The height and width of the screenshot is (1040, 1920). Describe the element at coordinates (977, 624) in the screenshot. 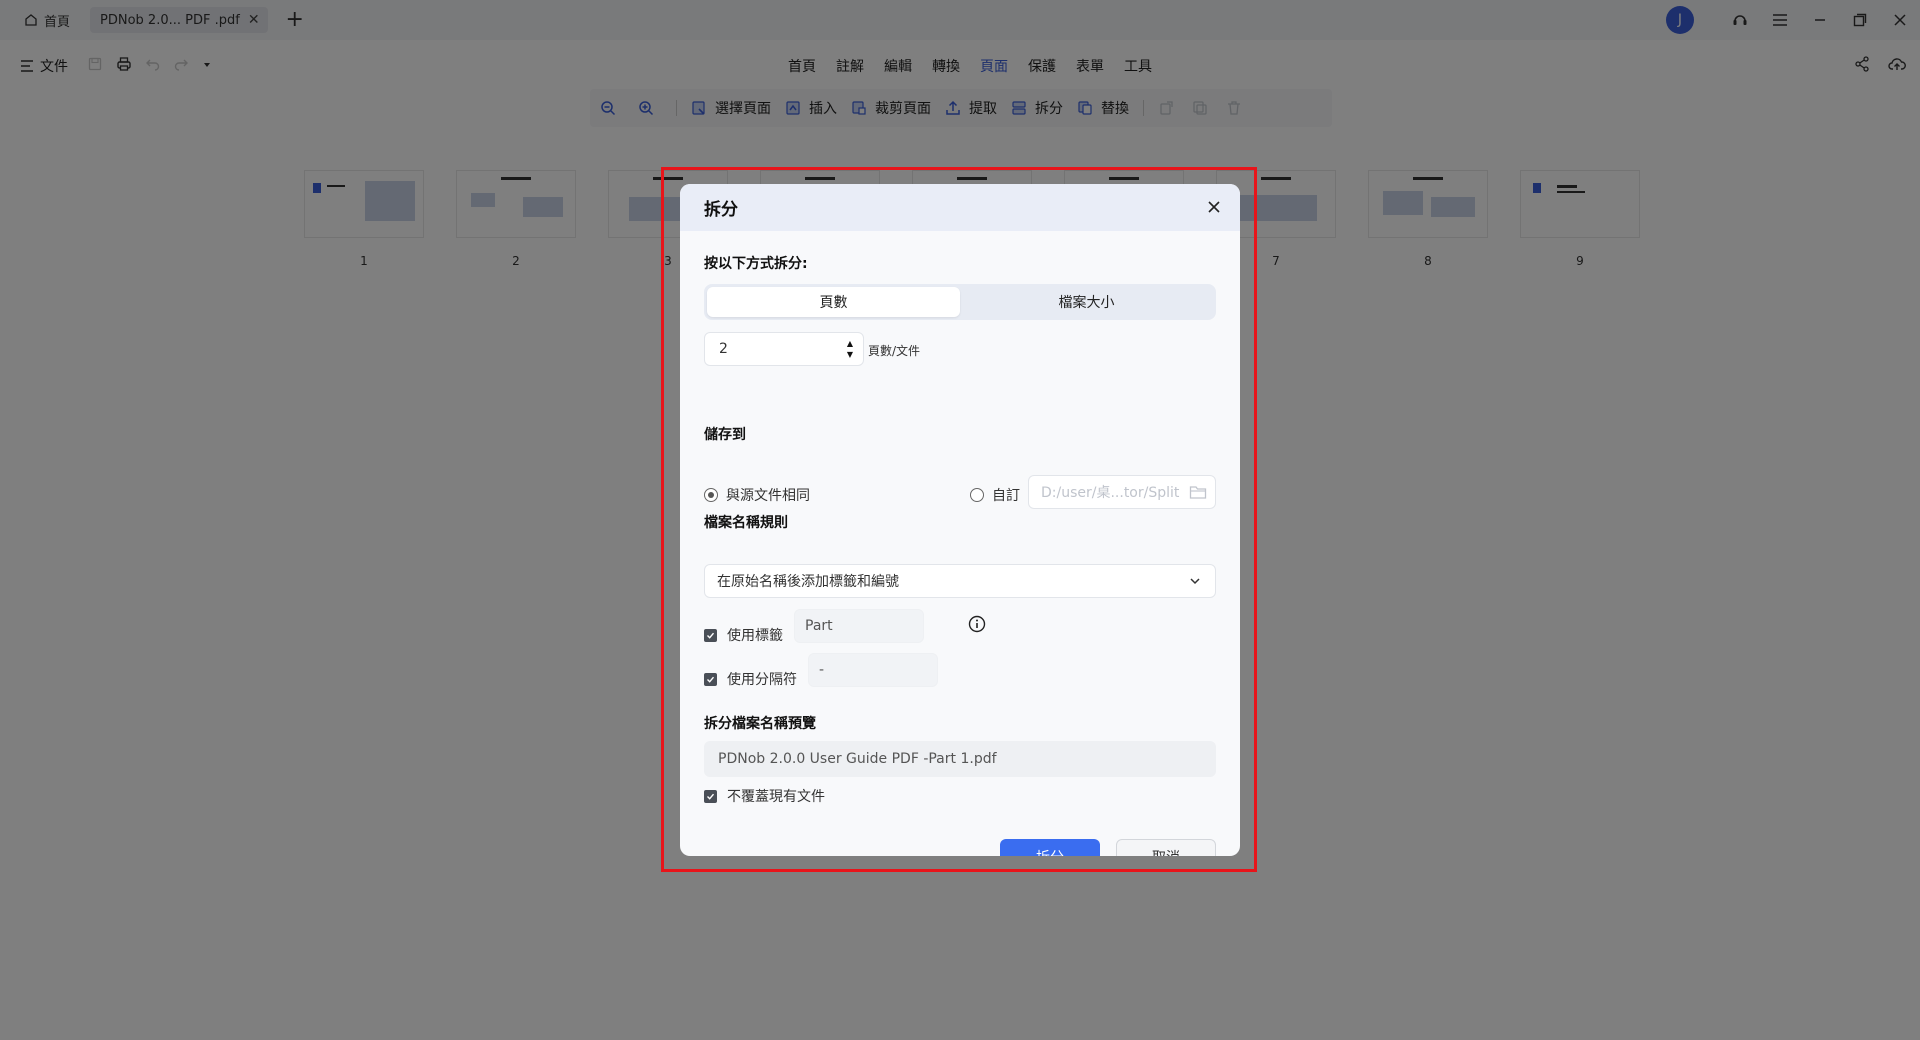

I see `info-icon` at that location.